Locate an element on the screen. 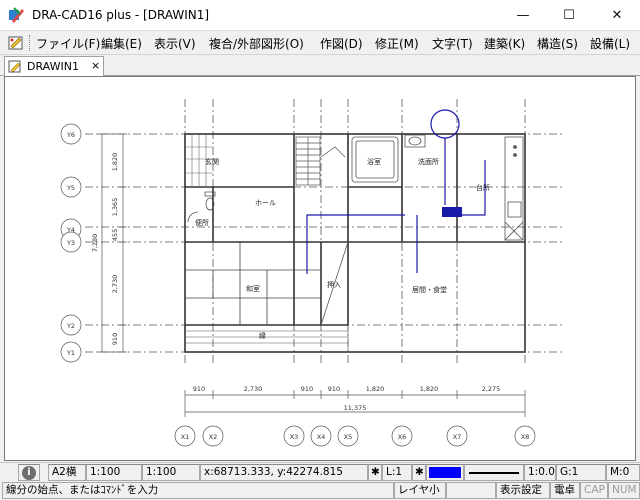  status-bar-bottom: 線分の始点、またはｺﾏﾝﾄﾞを入力 レイヤ小 表示設定 電卓 CAP NUM is located at coordinates (320, 490).